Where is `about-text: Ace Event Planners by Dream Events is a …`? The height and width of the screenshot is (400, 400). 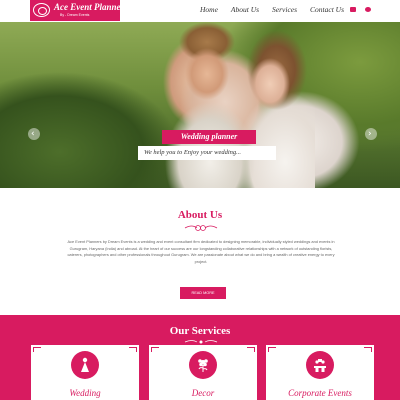
about-text: Ace Event Planners by Dream Events is a … is located at coordinates (201, 251).